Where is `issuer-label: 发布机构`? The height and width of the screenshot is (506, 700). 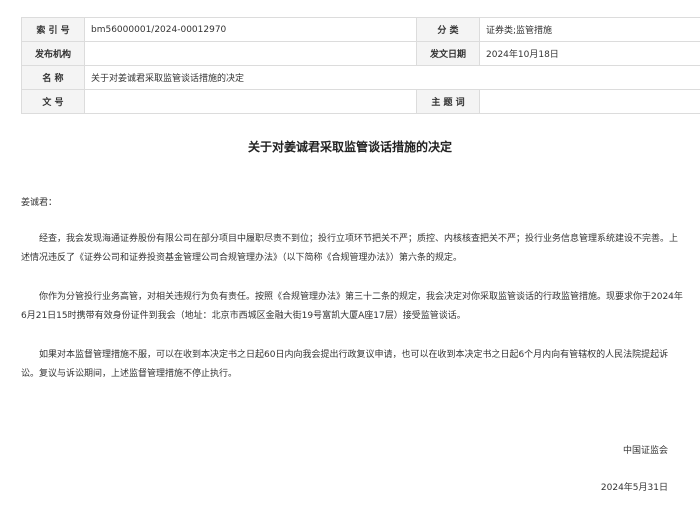
issuer-label: 发布机构 is located at coordinates (53, 53).